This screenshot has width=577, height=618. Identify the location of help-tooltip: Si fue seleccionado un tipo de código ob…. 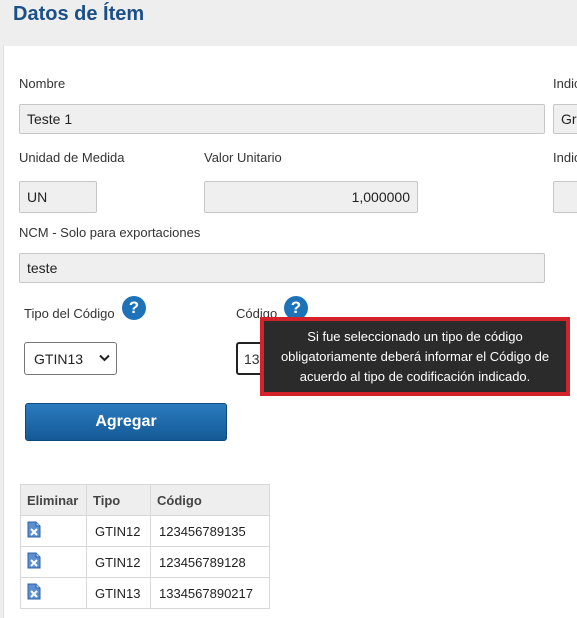
(415, 356).